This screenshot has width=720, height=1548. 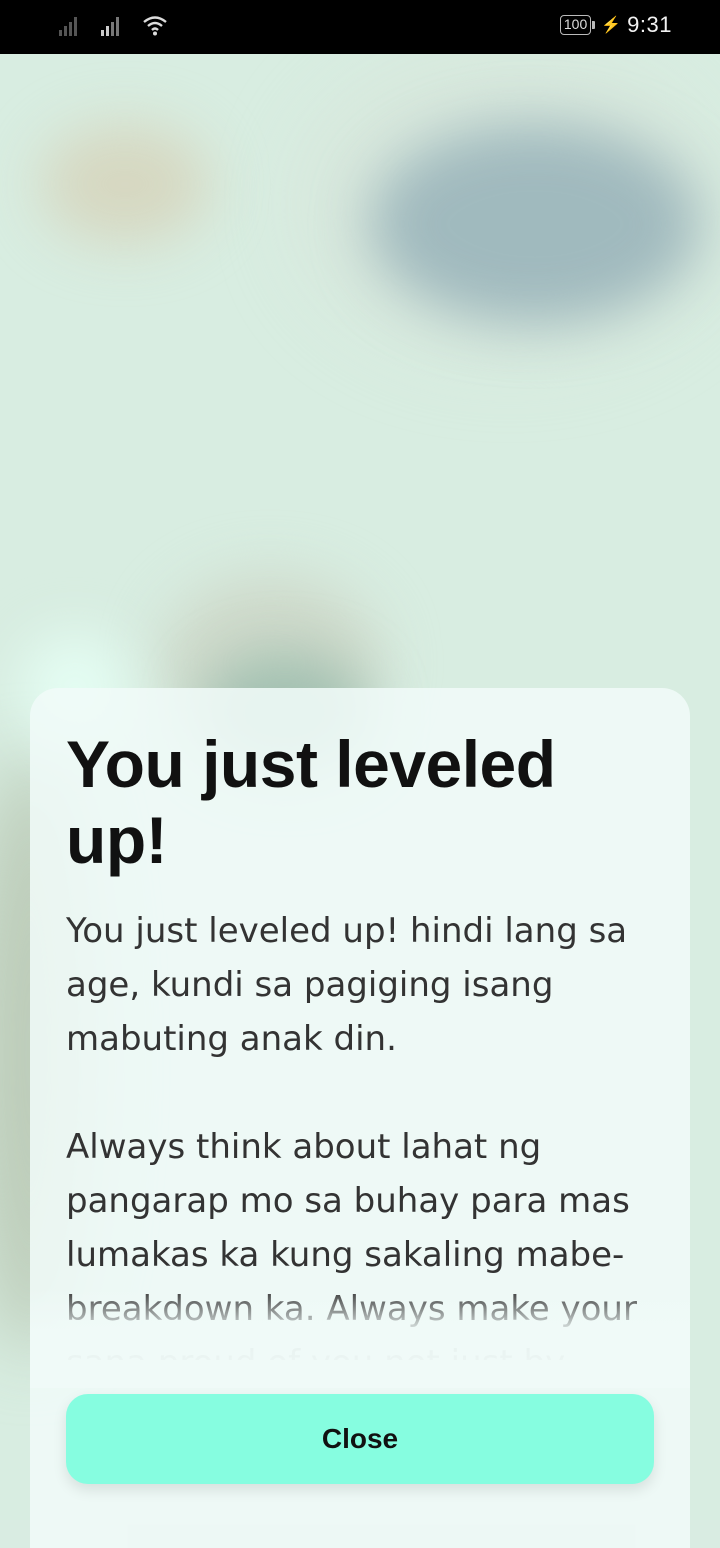 What do you see at coordinates (311, 802) in the screenshot?
I see `dialog-title: You just leveled up!` at bounding box center [311, 802].